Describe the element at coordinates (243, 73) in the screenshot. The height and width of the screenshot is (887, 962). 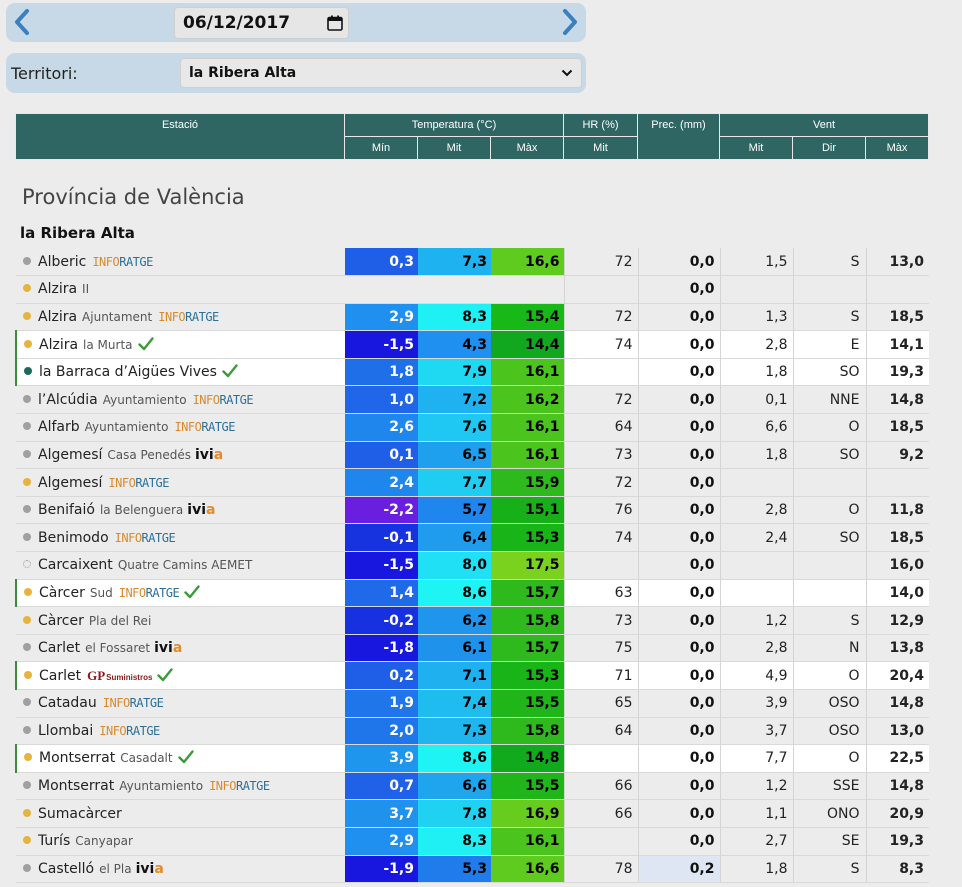
I see `territory-selected-value: la Ribera Alta` at that location.